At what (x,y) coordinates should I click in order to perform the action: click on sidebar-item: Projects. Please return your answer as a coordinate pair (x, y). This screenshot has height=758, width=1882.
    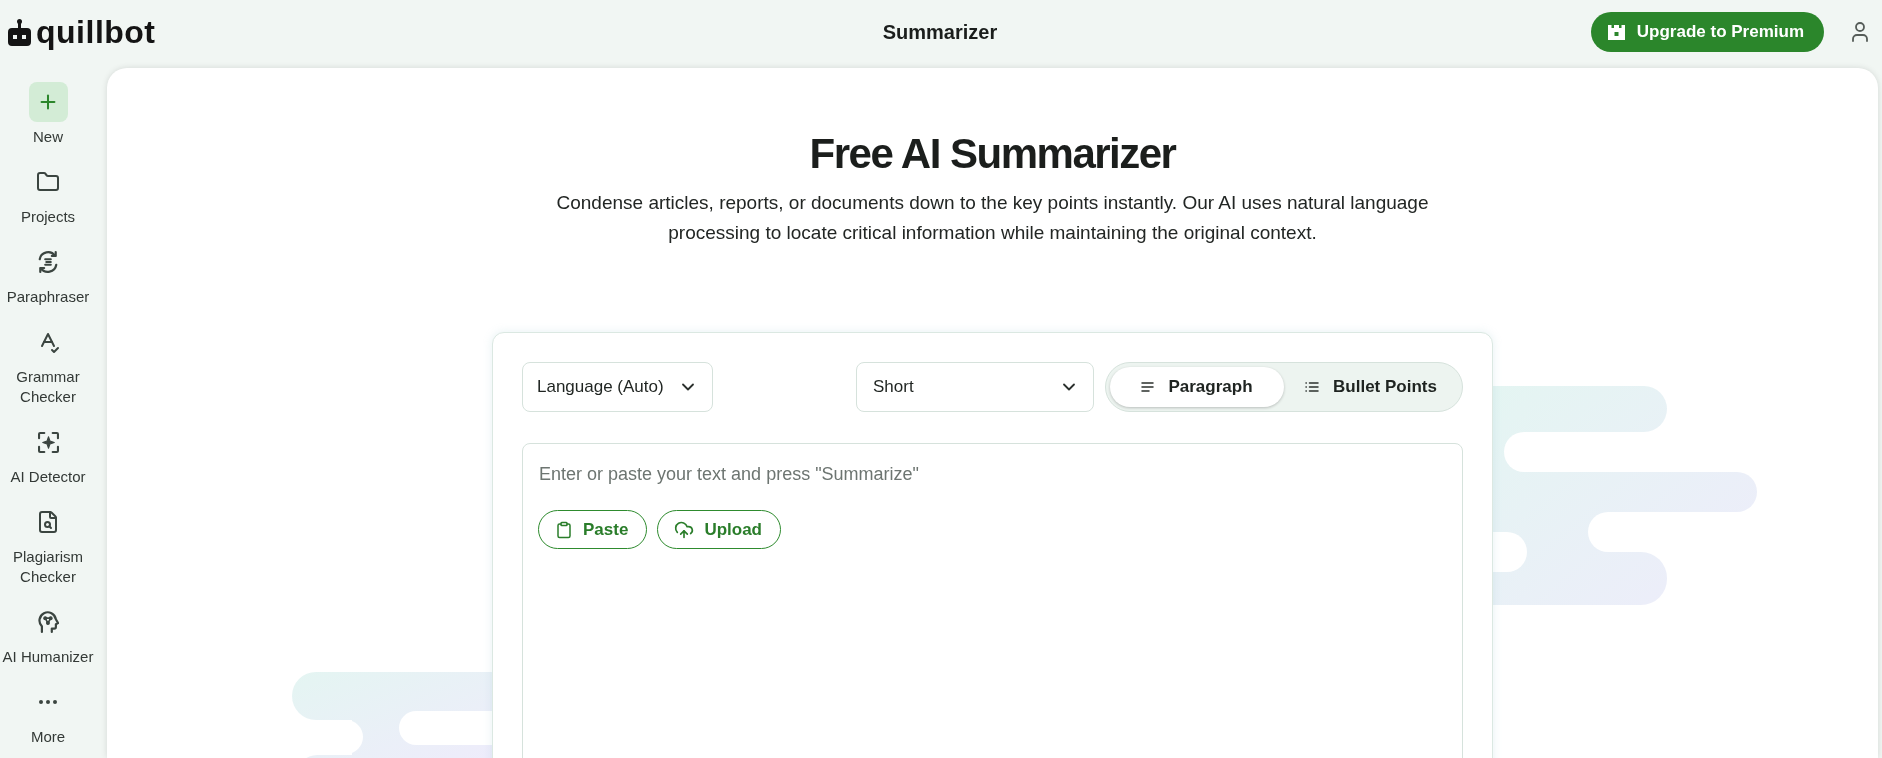
    Looking at the image, I should click on (48, 194).